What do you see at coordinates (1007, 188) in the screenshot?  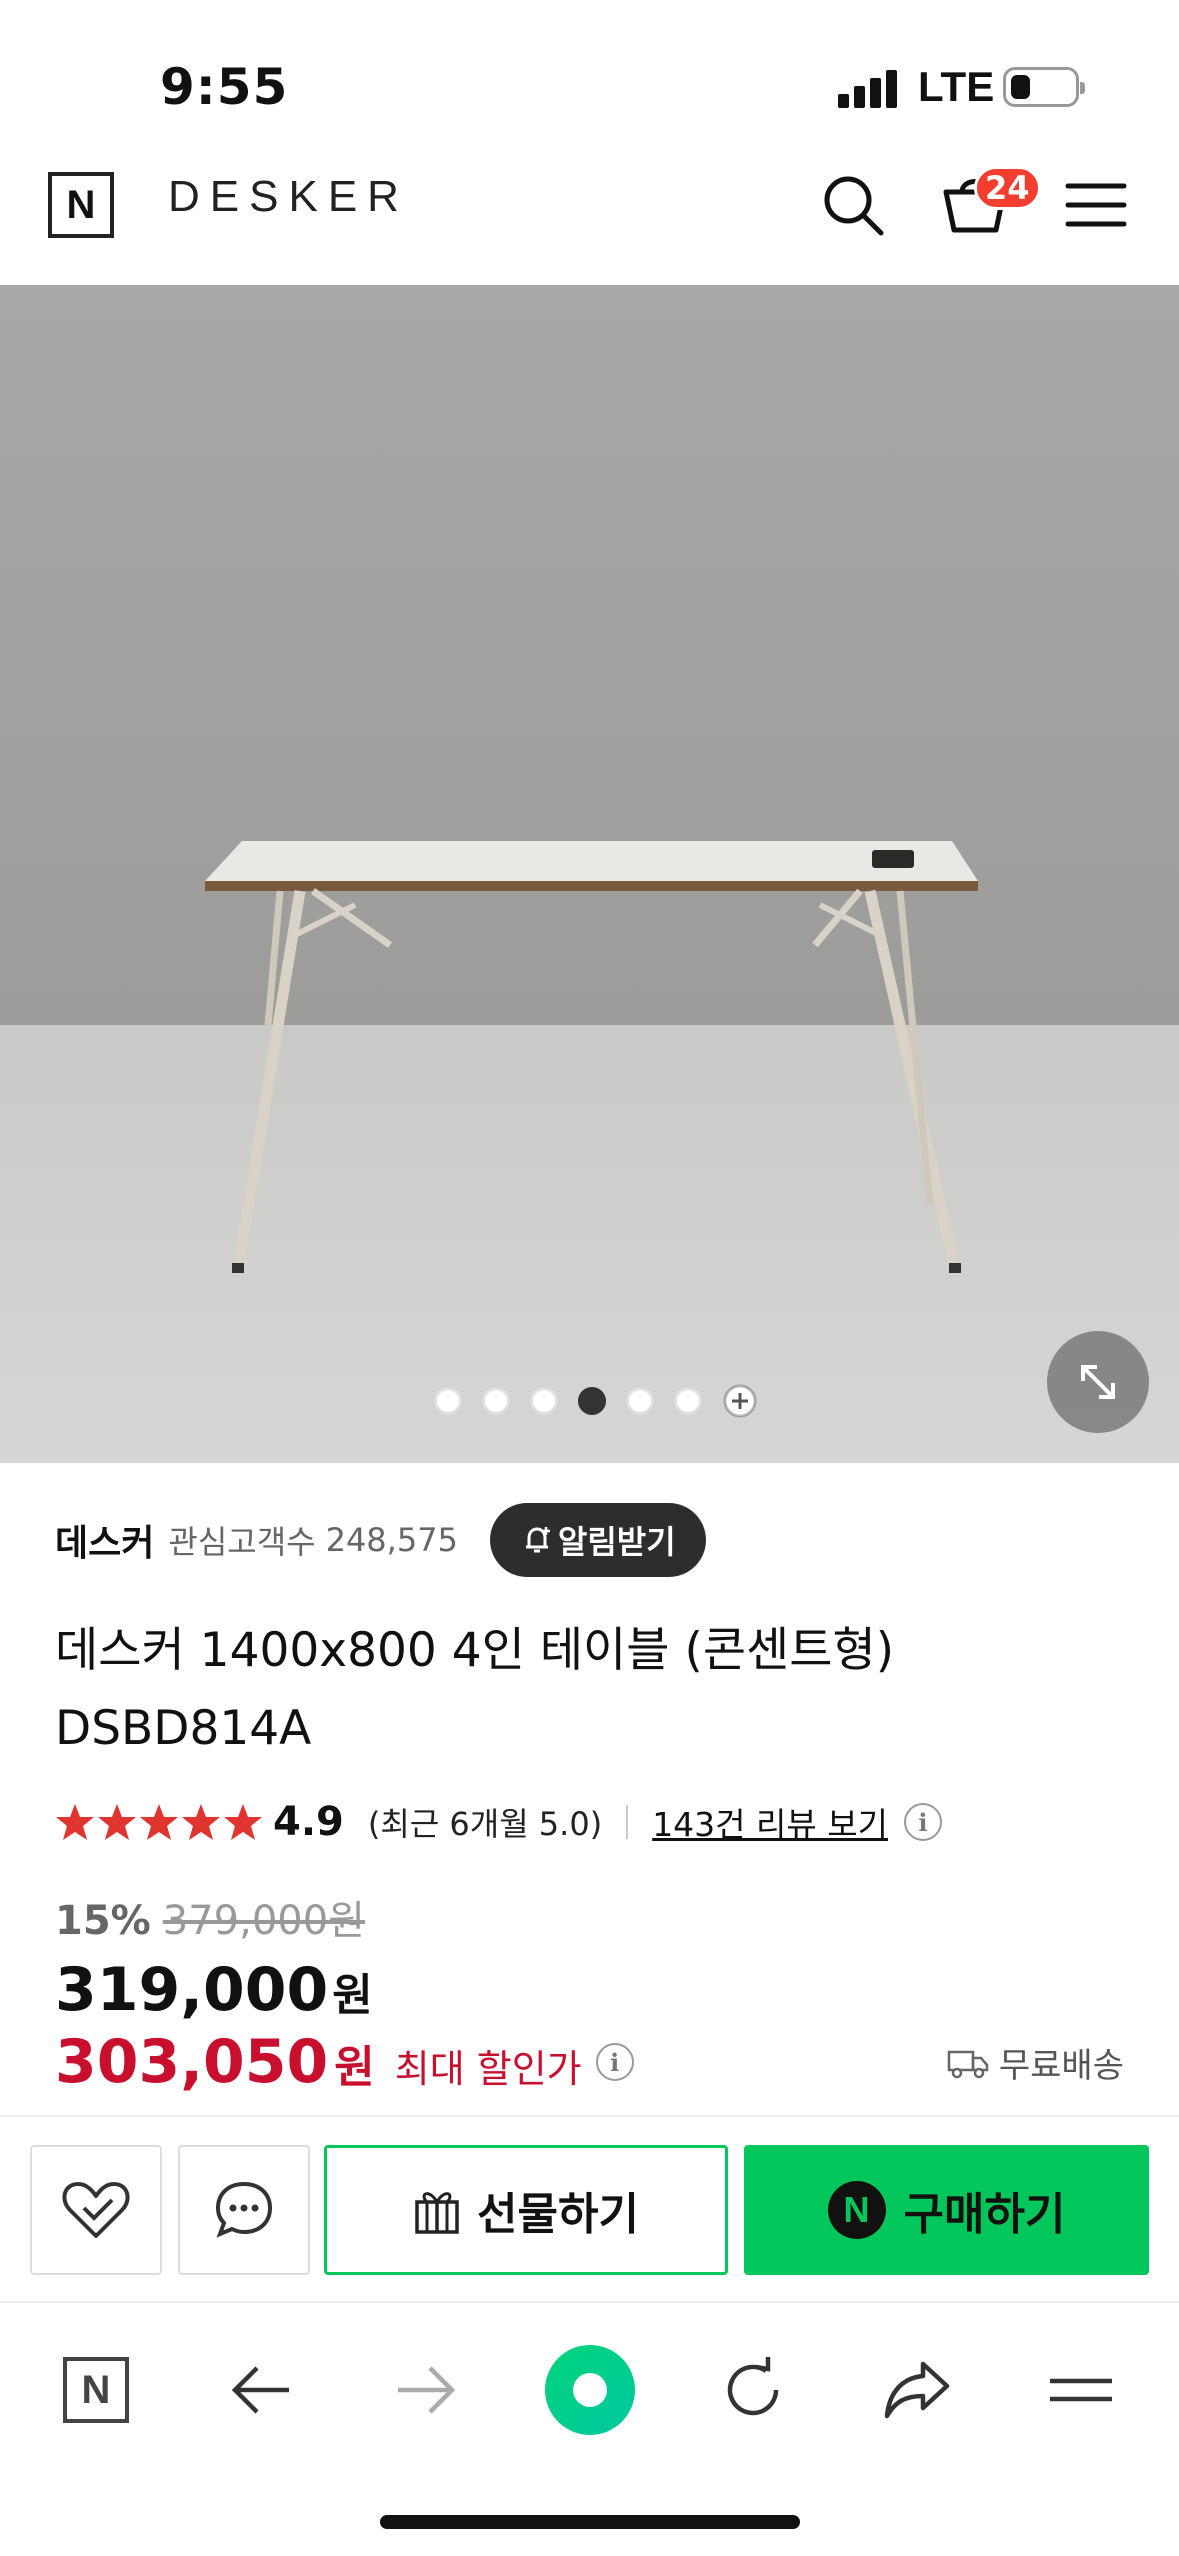 I see `cart-count-badge: 24` at bounding box center [1007, 188].